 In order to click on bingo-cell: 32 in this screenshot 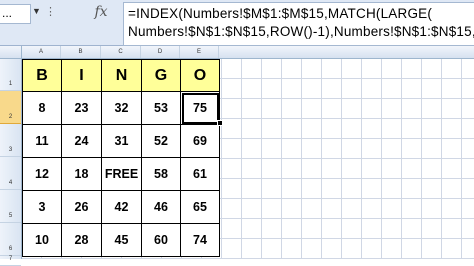, I will do `click(121, 108)`.